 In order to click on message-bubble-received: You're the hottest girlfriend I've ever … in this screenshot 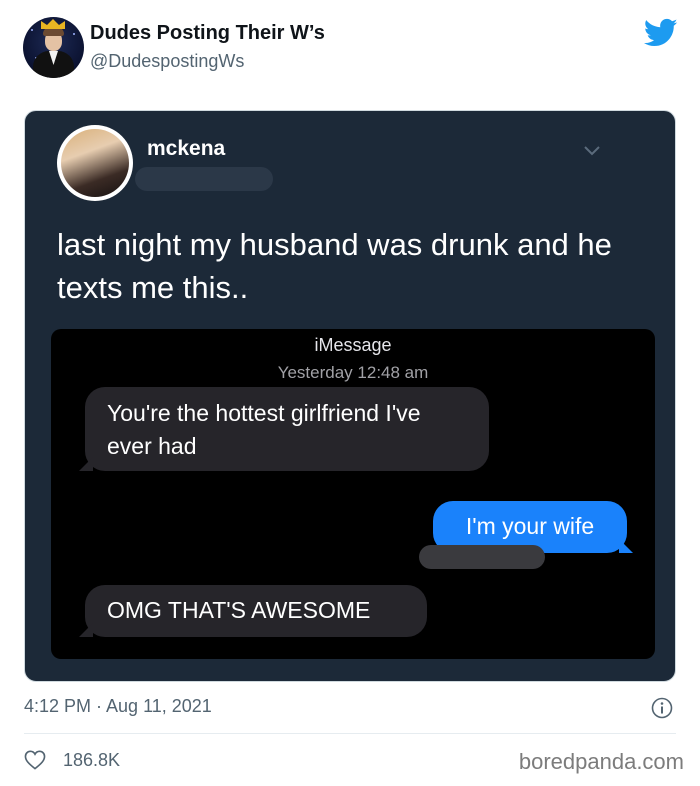, I will do `click(287, 429)`.